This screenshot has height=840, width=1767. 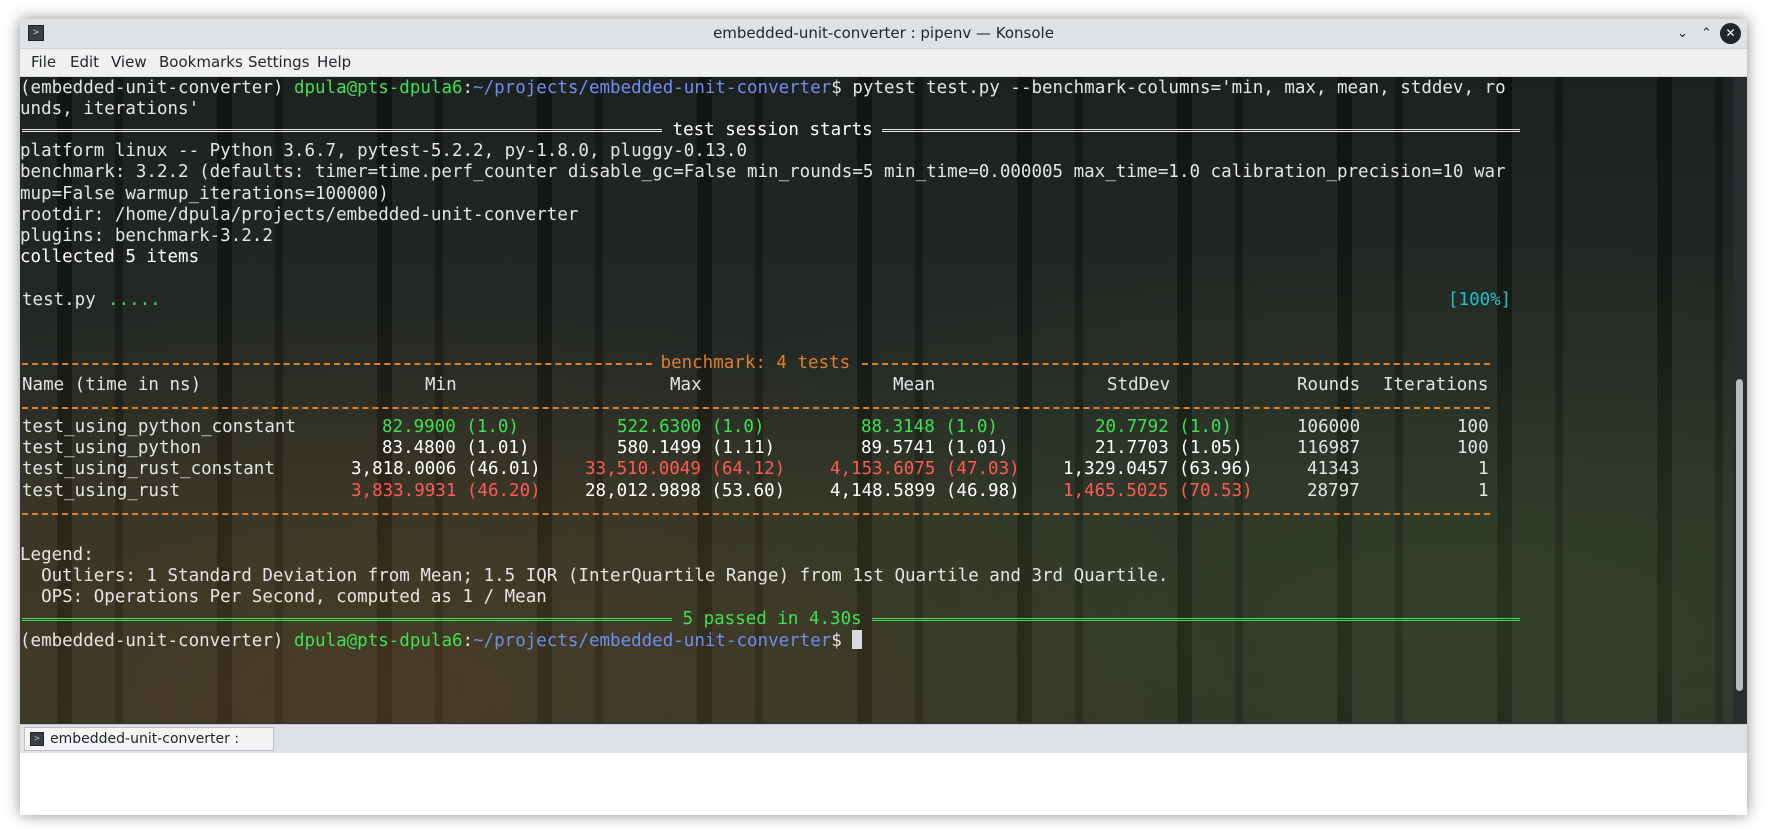 What do you see at coordinates (685, 469) in the screenshot?
I see `row-max: 33,510.0049 (64.12)` at bounding box center [685, 469].